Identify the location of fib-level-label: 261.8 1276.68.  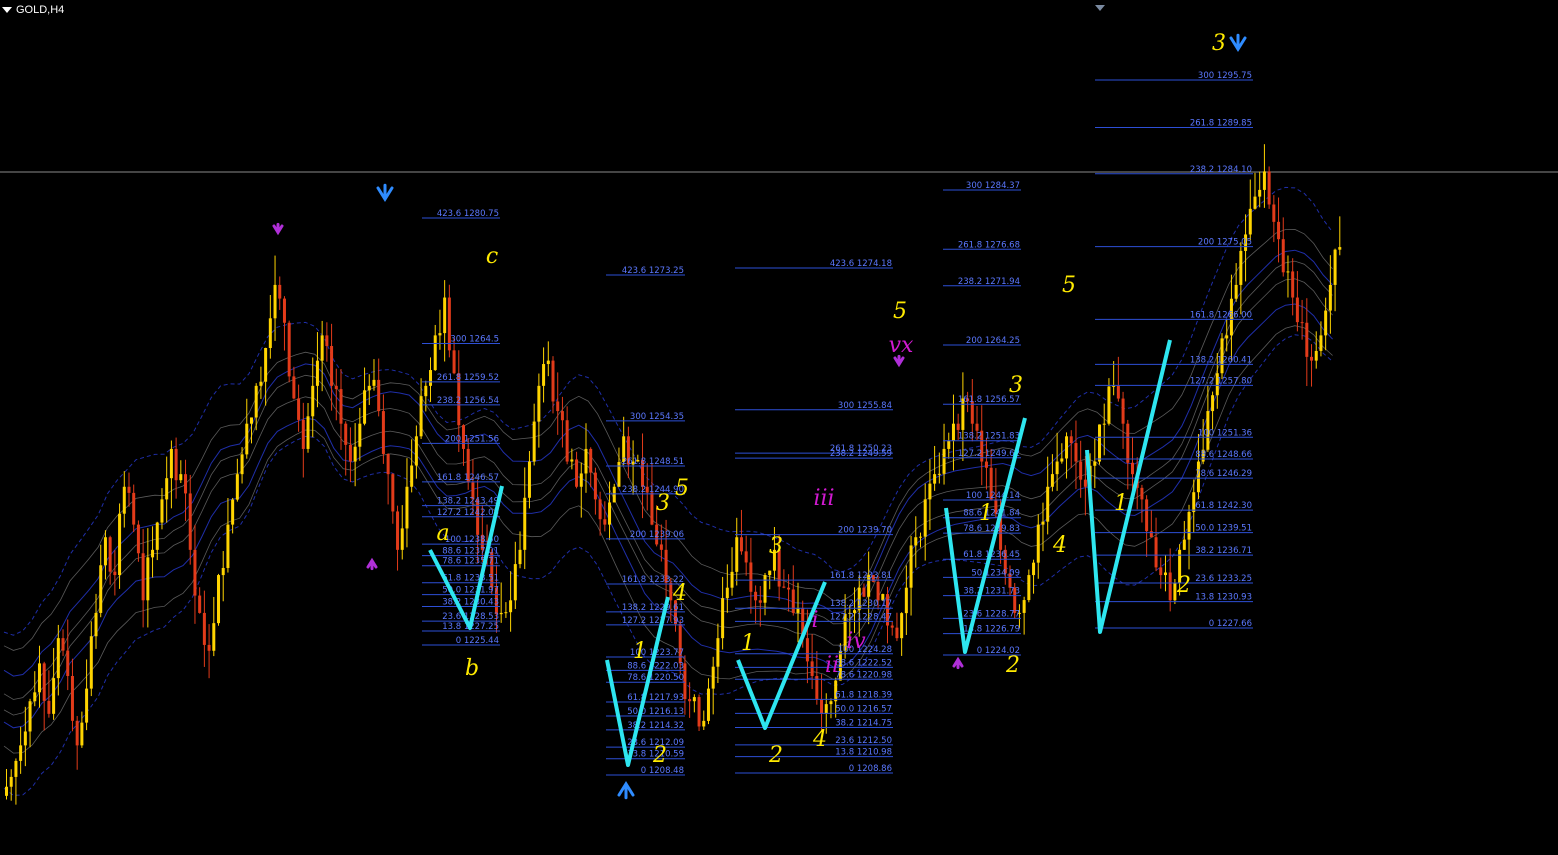
(989, 245).